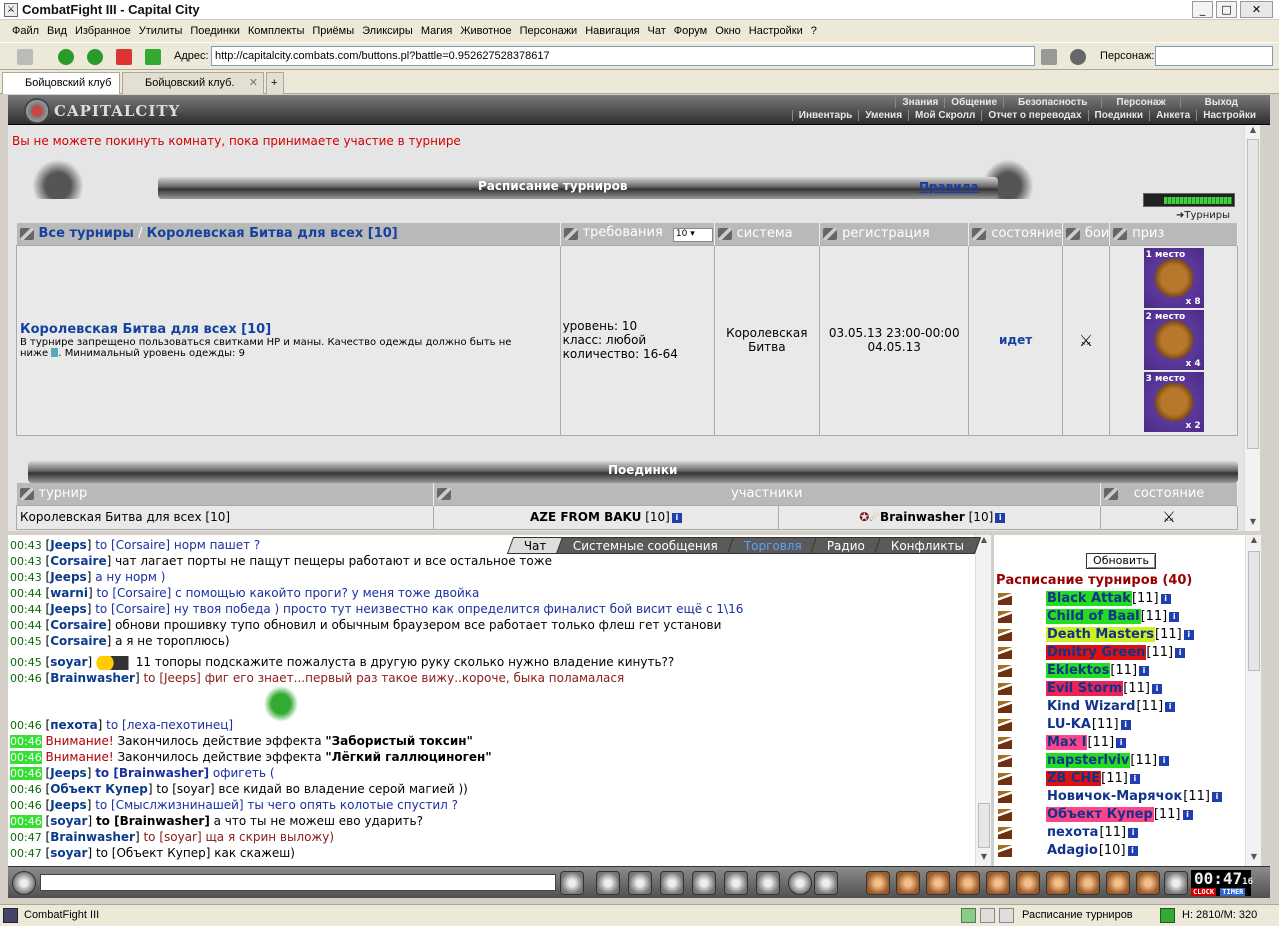 The height and width of the screenshot is (926, 1279). What do you see at coordinates (25, 57) in the screenshot?
I see `home-icon` at bounding box center [25, 57].